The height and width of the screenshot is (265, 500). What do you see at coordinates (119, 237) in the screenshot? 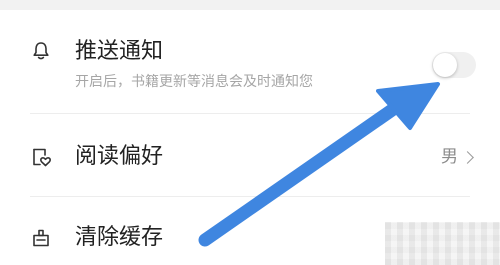
I see `clear-cache-title: 清除缓存` at bounding box center [119, 237].